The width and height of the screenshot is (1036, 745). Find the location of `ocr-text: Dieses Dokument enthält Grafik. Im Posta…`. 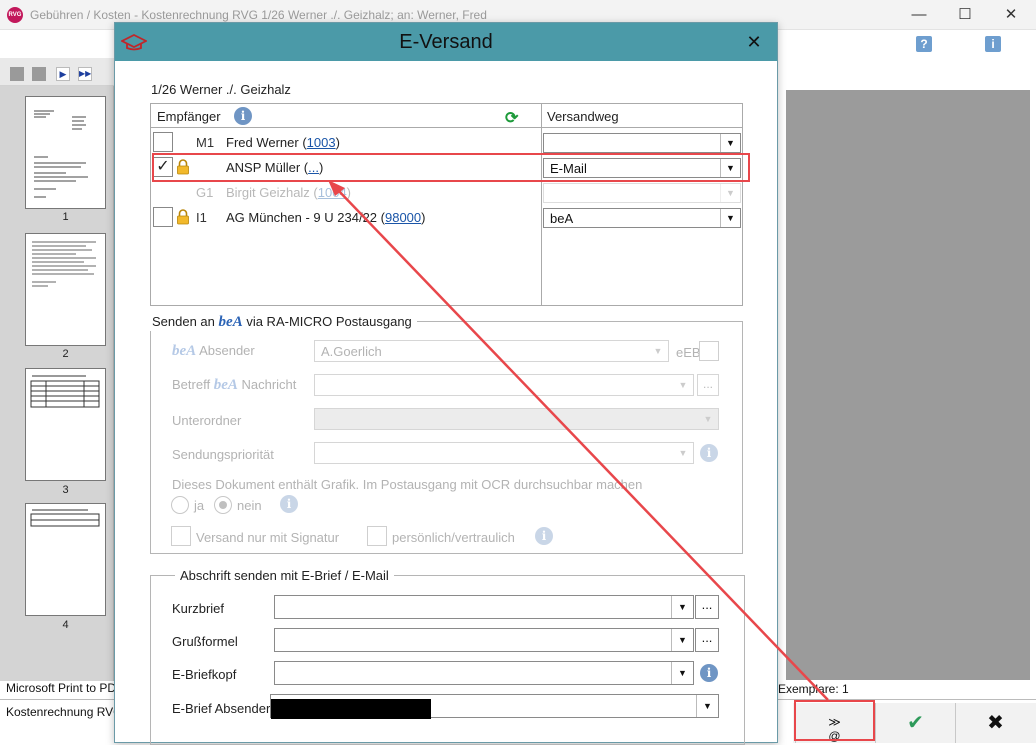

ocr-text: Dieses Dokument enthält Grafik. Im Posta… is located at coordinates (407, 484).